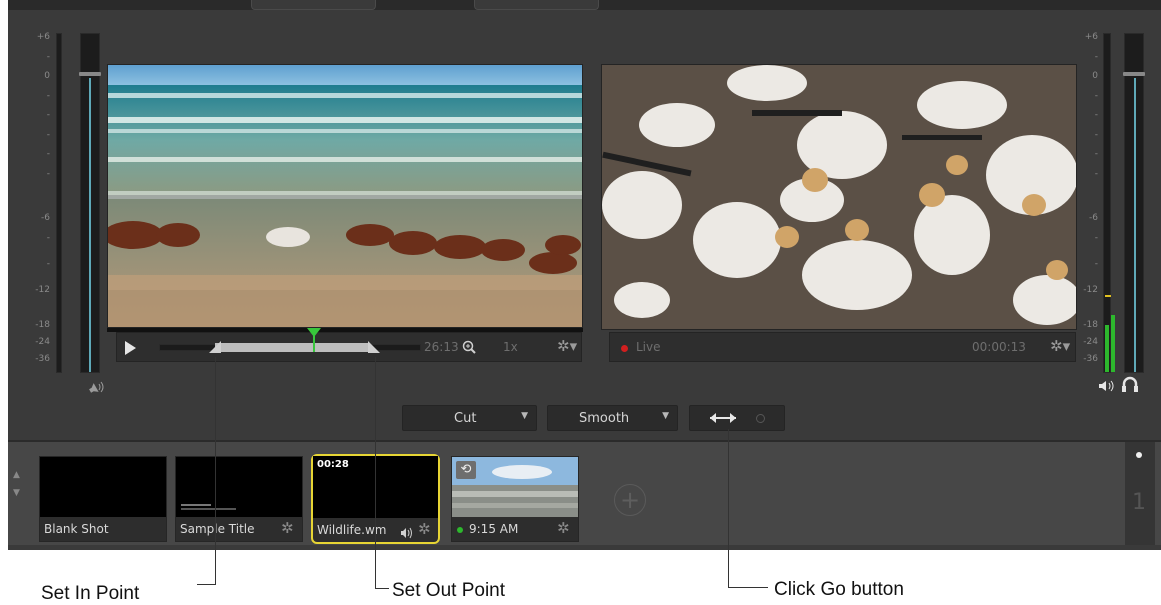 This screenshot has height=605, width=1161. What do you see at coordinates (1090, 342) in the screenshot?
I see `meter-tick-label: -24` at bounding box center [1090, 342].